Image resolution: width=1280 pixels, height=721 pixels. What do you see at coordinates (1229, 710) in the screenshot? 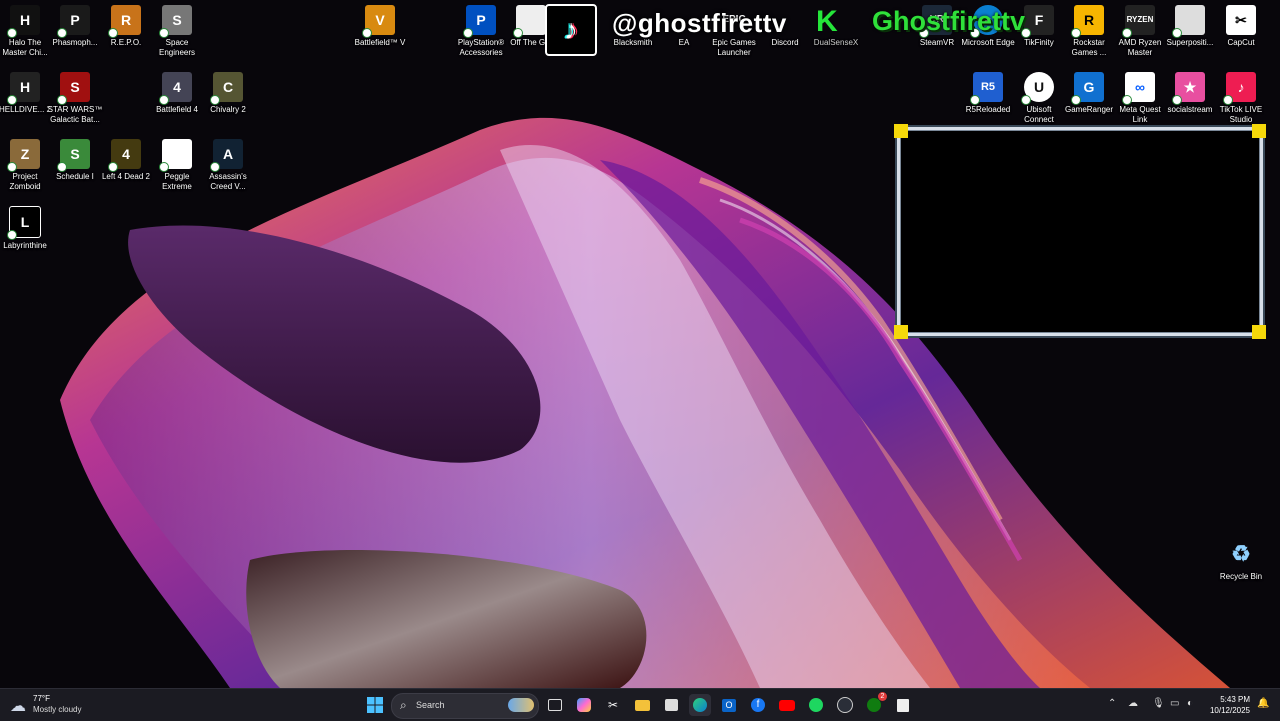
I see `clock-date: 10/12/2025` at bounding box center [1229, 710].